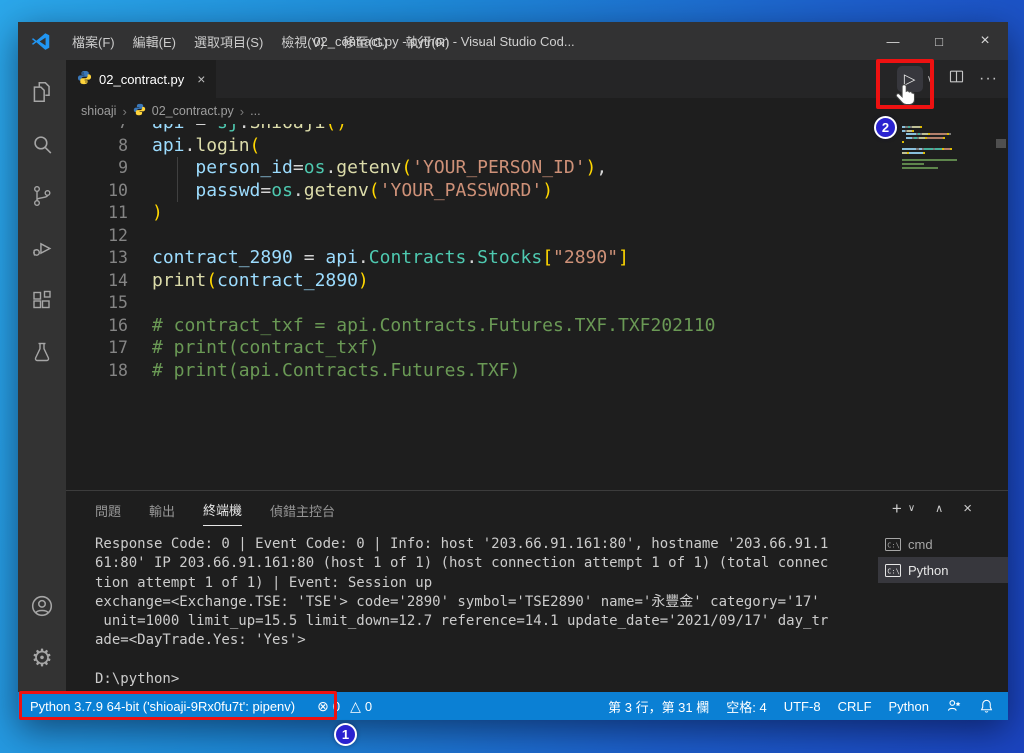 The width and height of the screenshot is (1024, 753). Describe the element at coordinates (985, 41) in the screenshot. I see `close-button: ×` at that location.